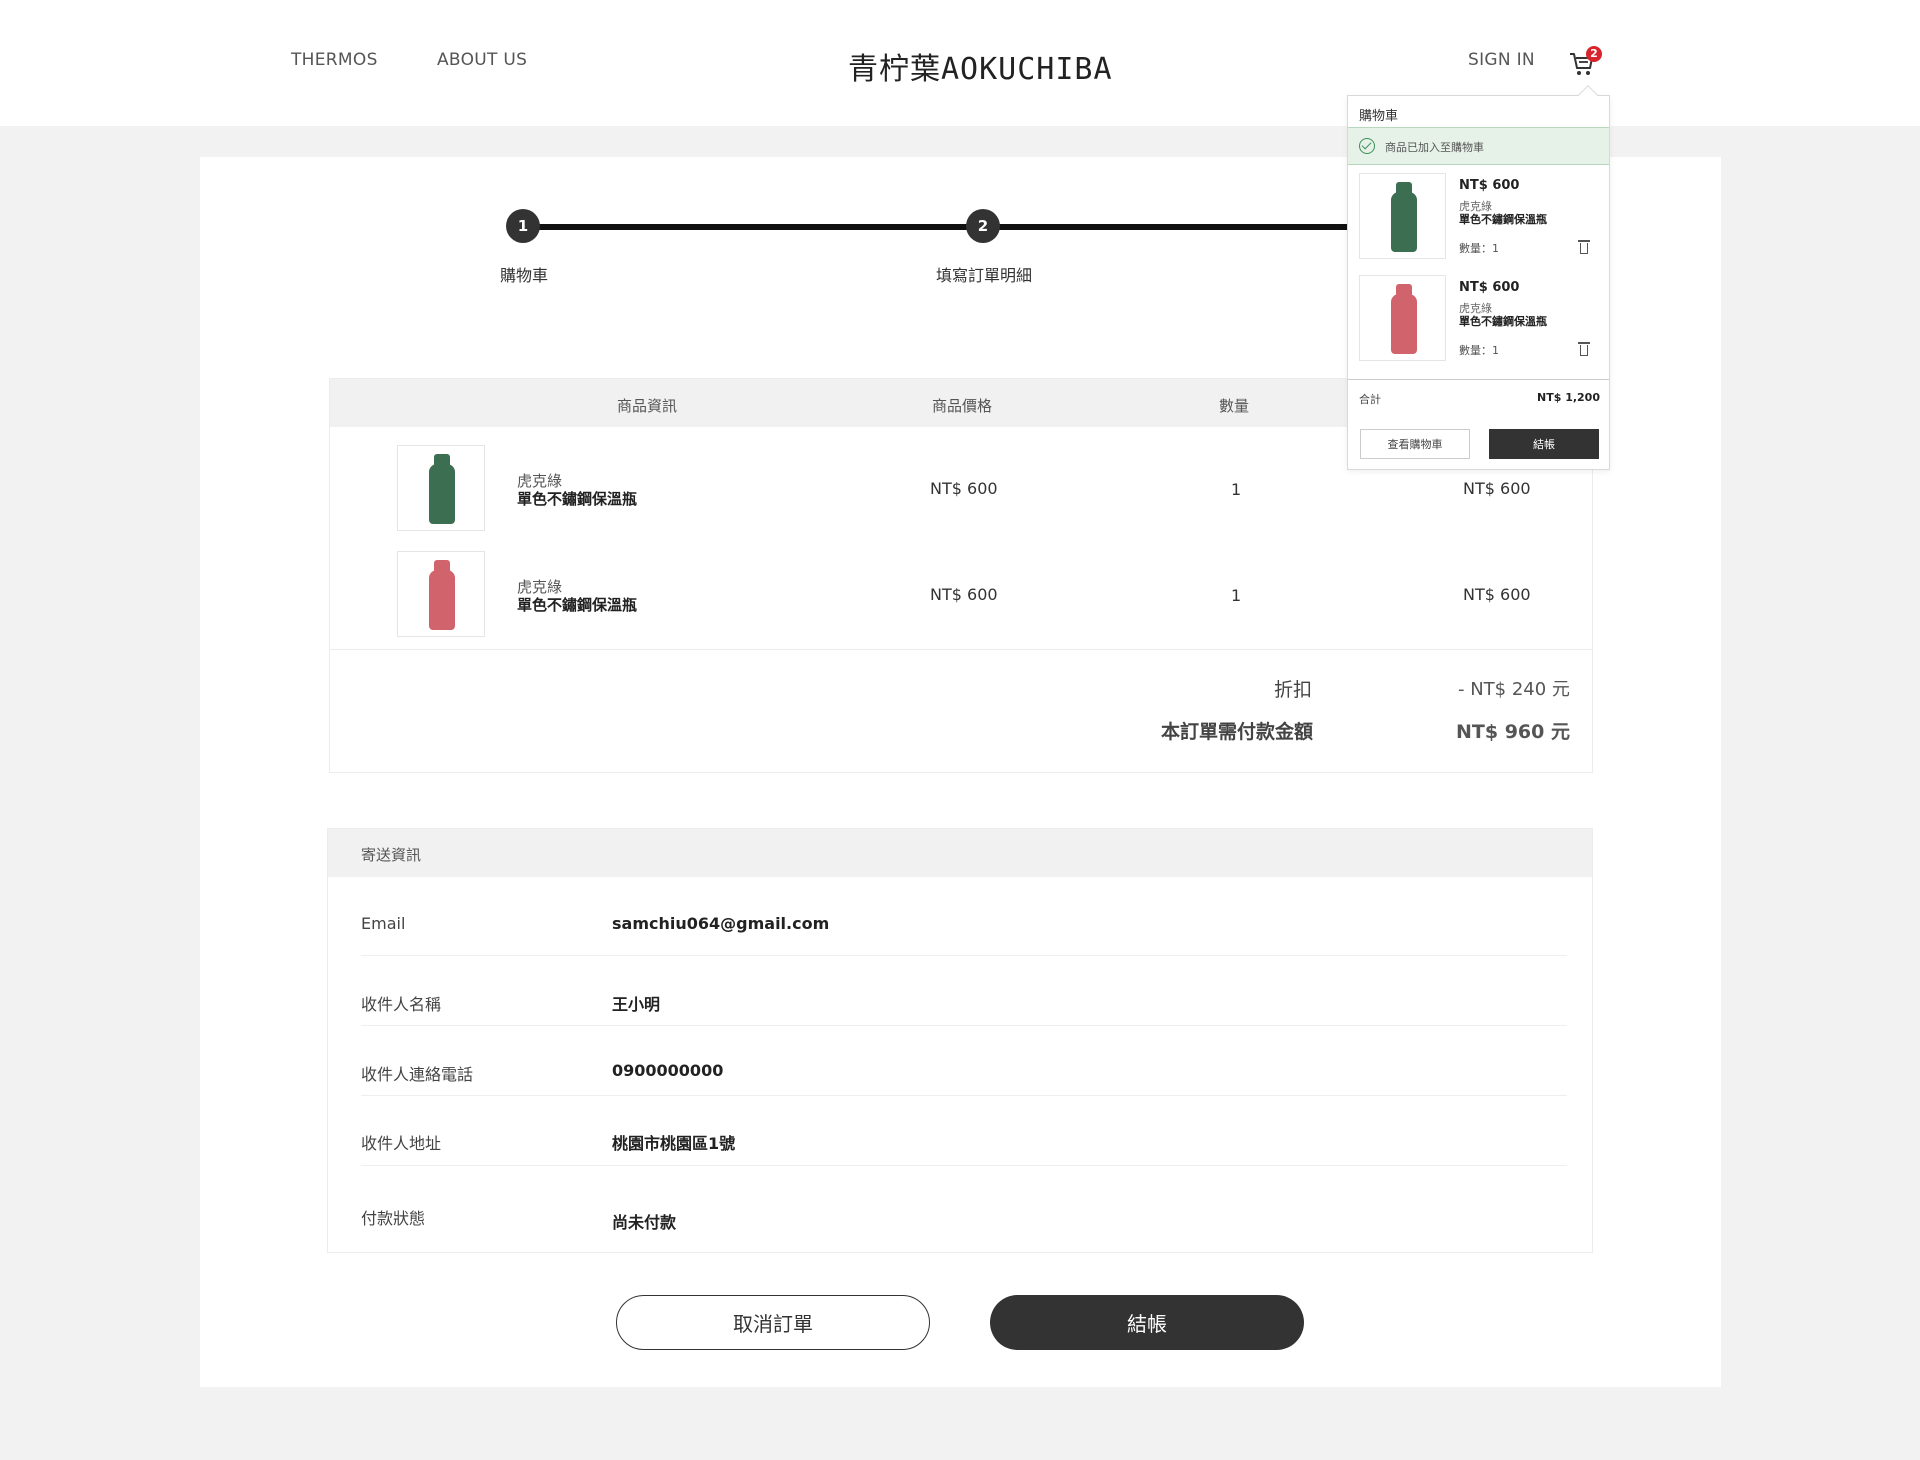  I want to click on shipping-header: 寄送資訊, so click(960, 853).